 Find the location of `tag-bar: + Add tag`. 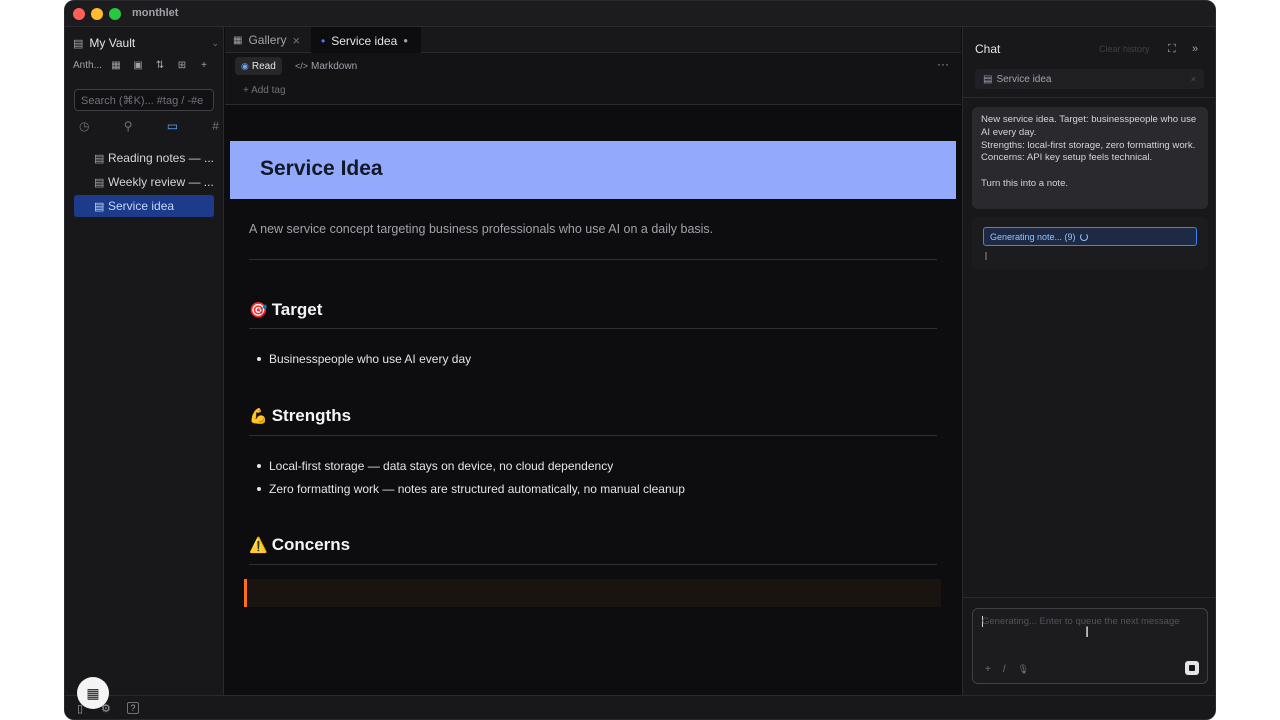

tag-bar: + Add tag is located at coordinates (593, 92).